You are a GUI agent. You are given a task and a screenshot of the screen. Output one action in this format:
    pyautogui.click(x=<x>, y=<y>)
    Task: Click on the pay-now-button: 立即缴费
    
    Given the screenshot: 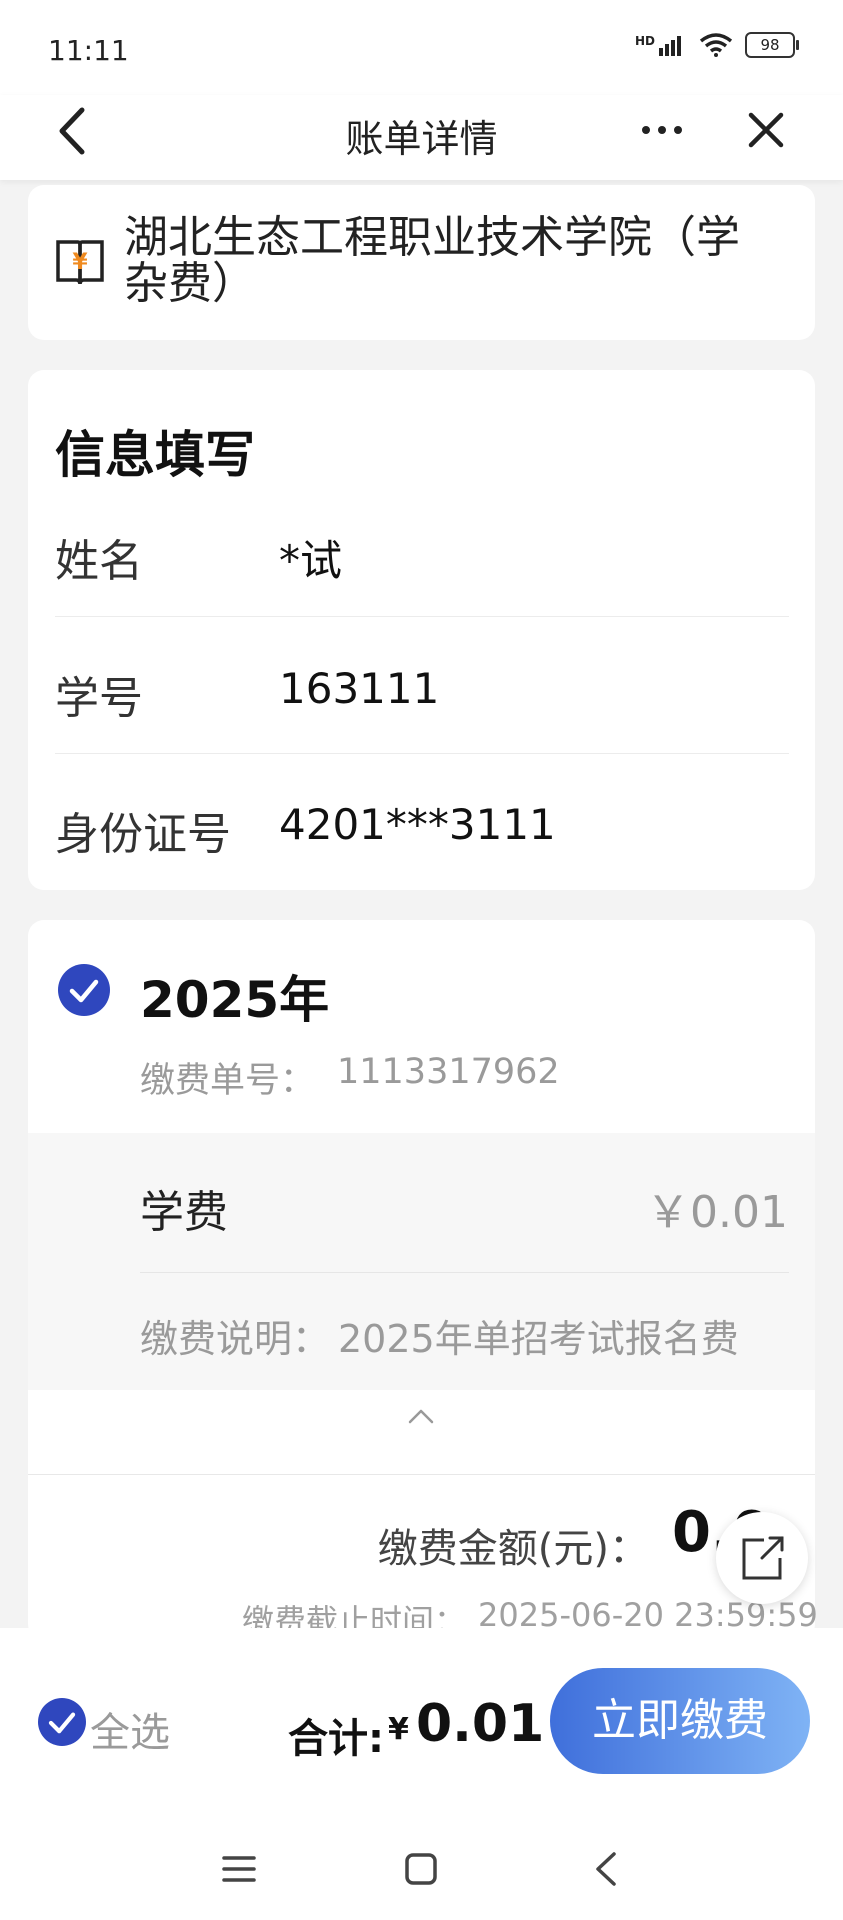 What is the action you would take?
    pyautogui.click(x=680, y=1721)
    